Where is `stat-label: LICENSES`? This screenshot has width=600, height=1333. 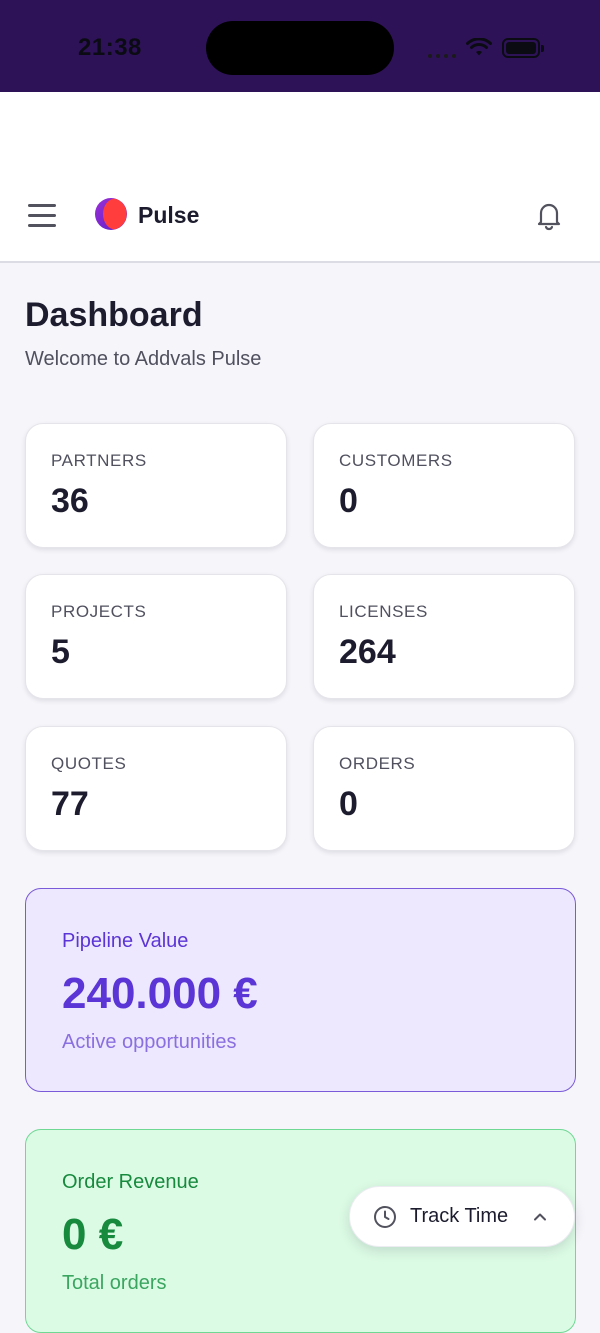
stat-label: LICENSES is located at coordinates (383, 611).